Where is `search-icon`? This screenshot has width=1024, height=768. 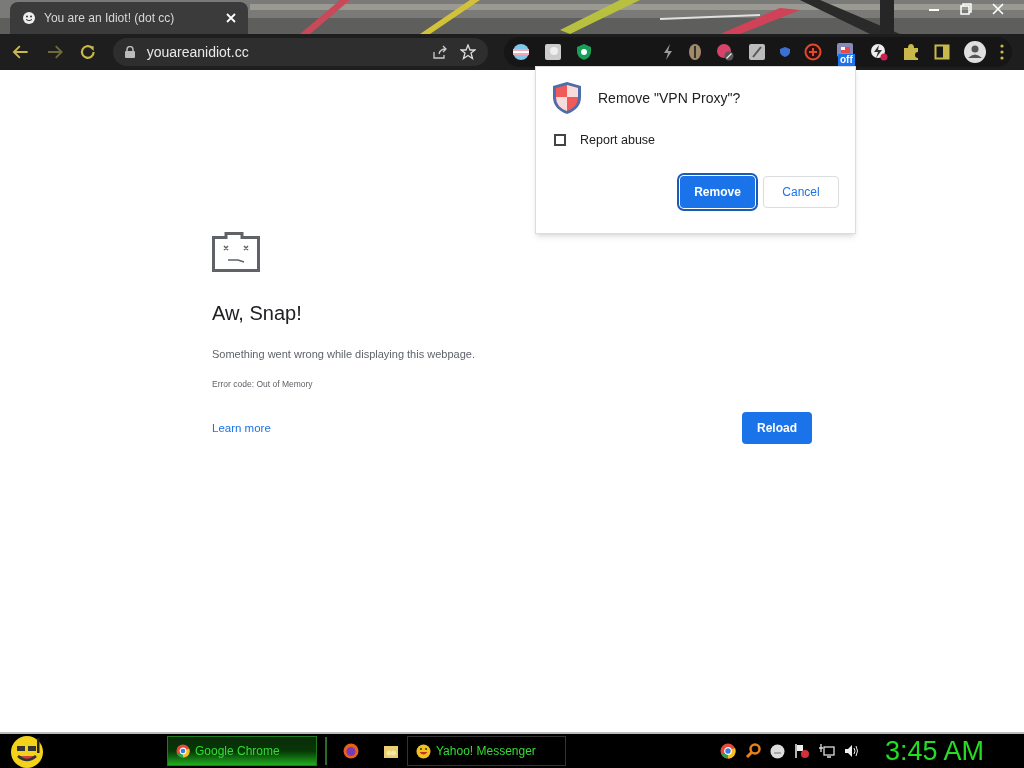 search-icon is located at coordinates (753, 751).